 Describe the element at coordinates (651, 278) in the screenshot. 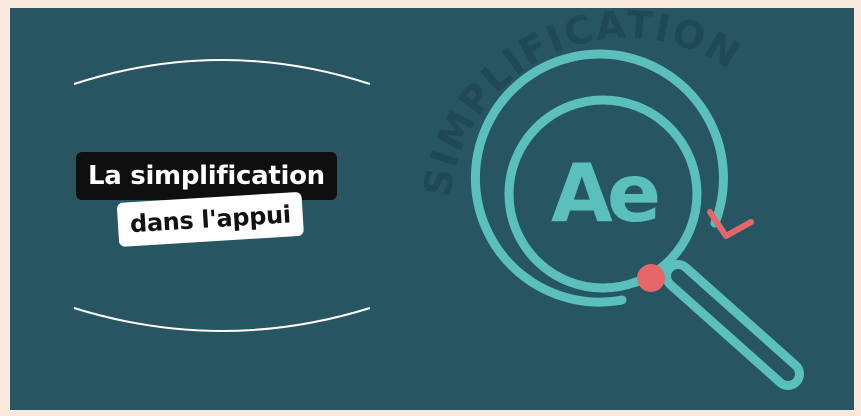

I see `accent-dot` at that location.